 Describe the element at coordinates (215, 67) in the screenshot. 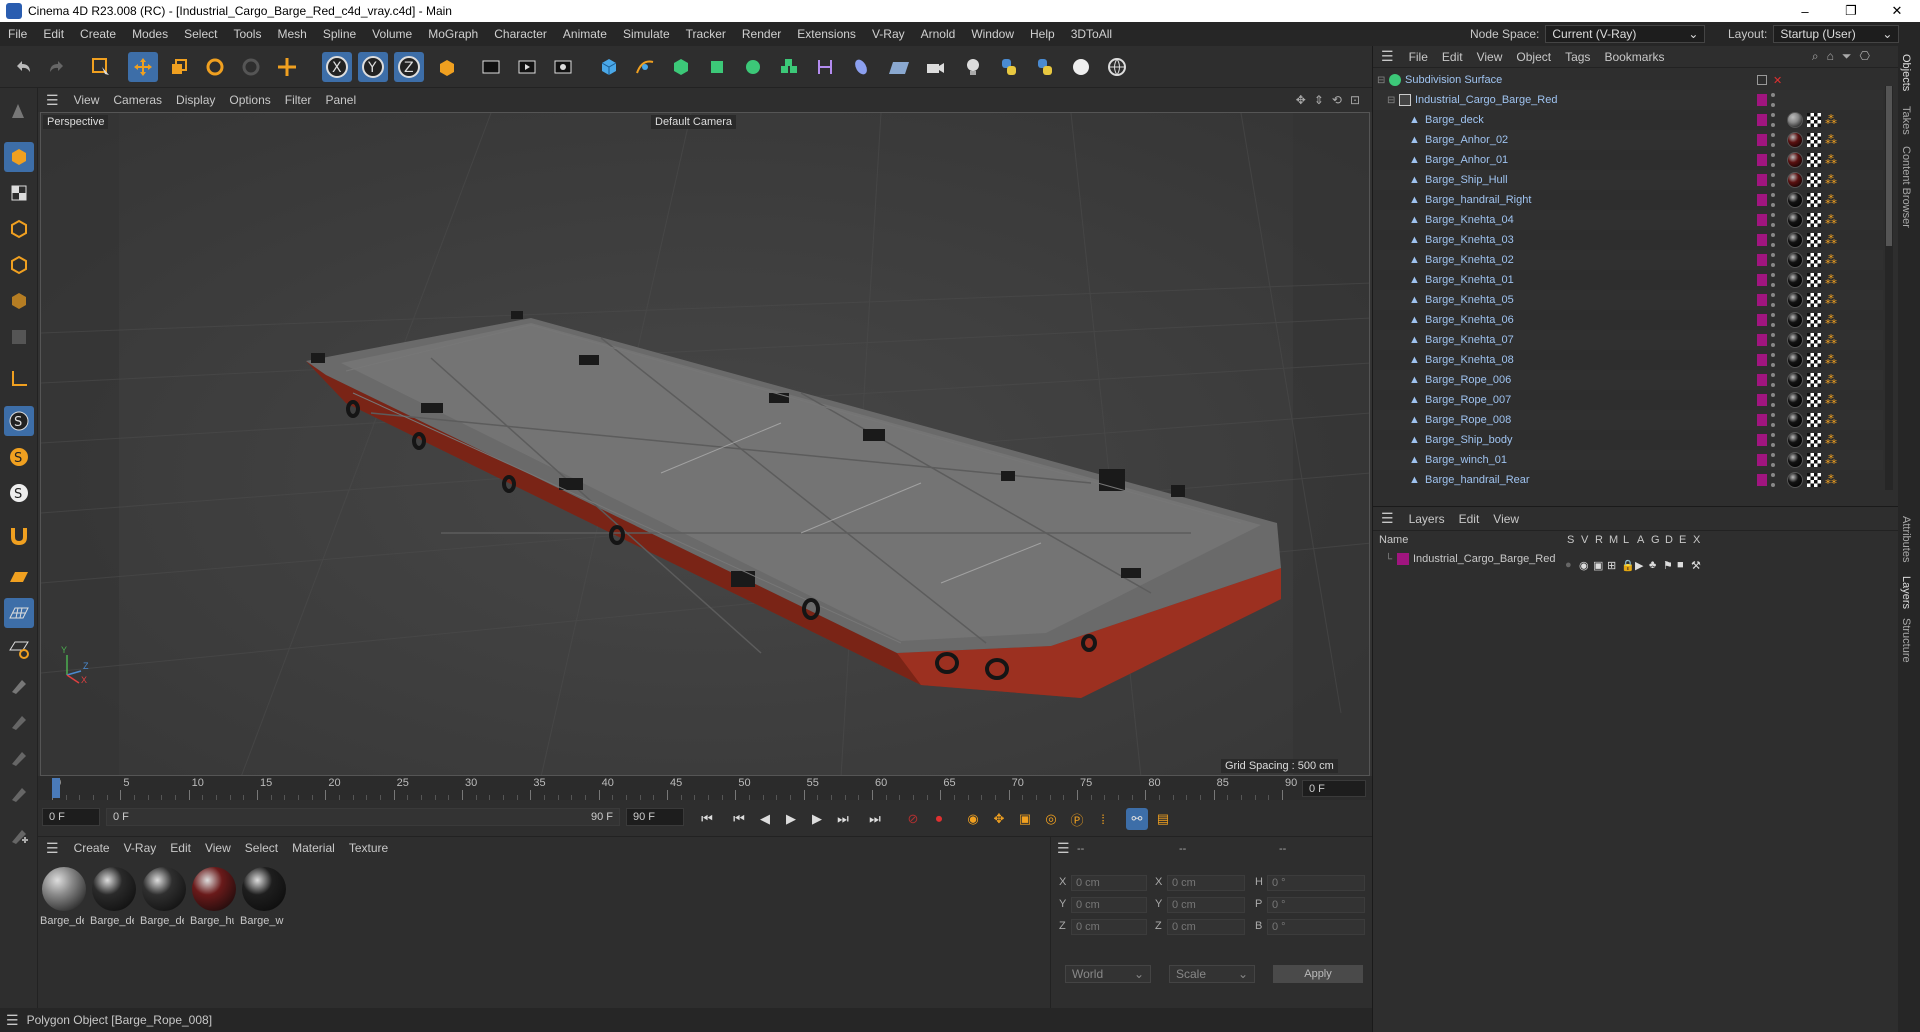

I see `rotate-tool` at that location.